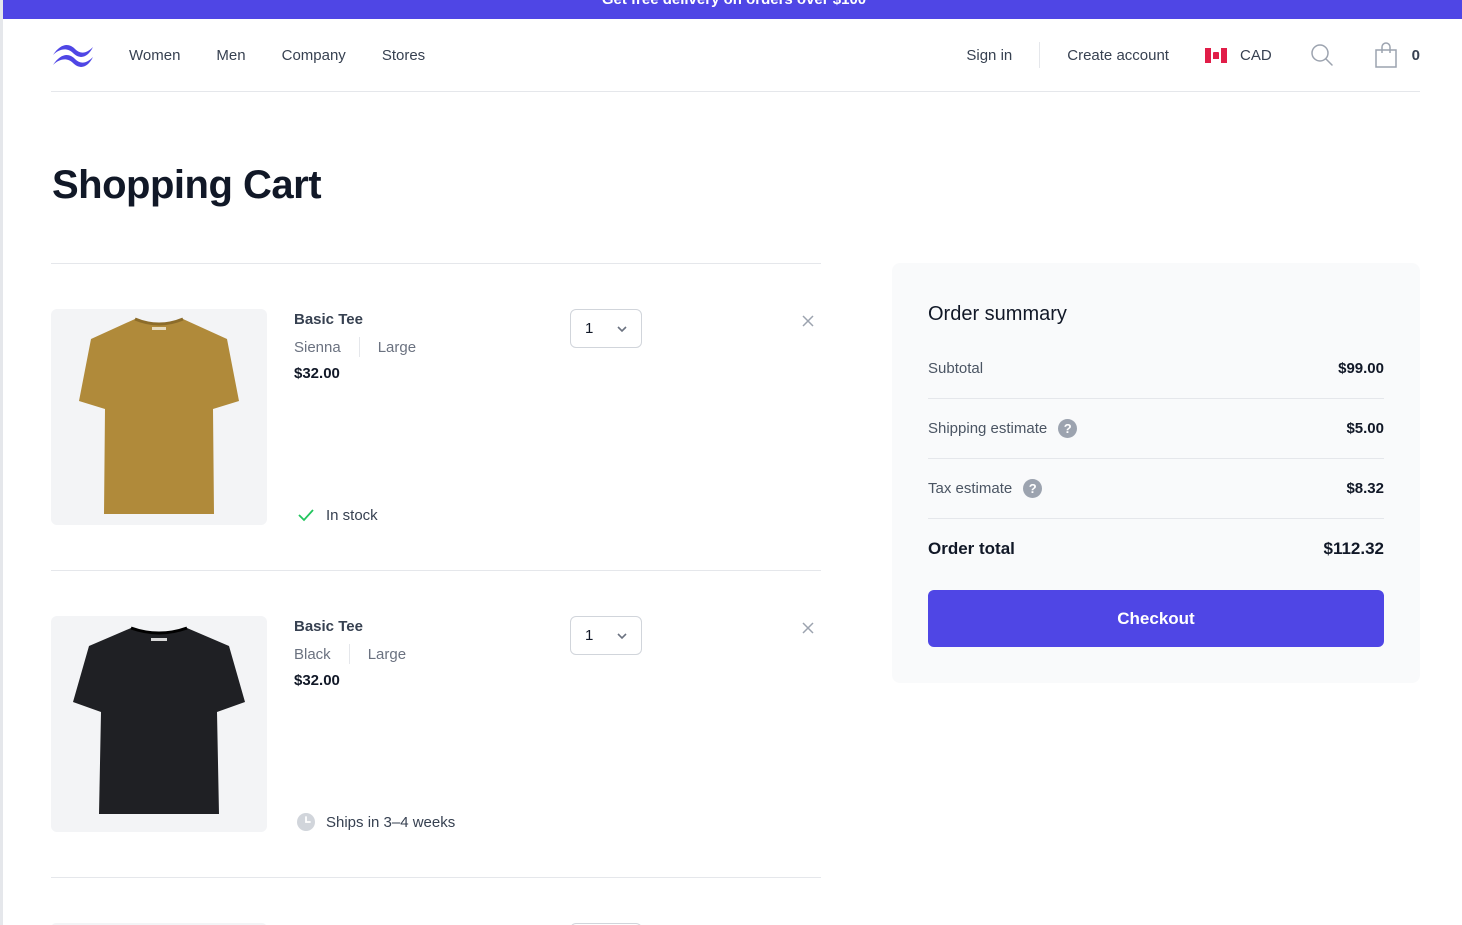  Describe the element at coordinates (73, 55) in the screenshot. I see `logo-icon` at that location.